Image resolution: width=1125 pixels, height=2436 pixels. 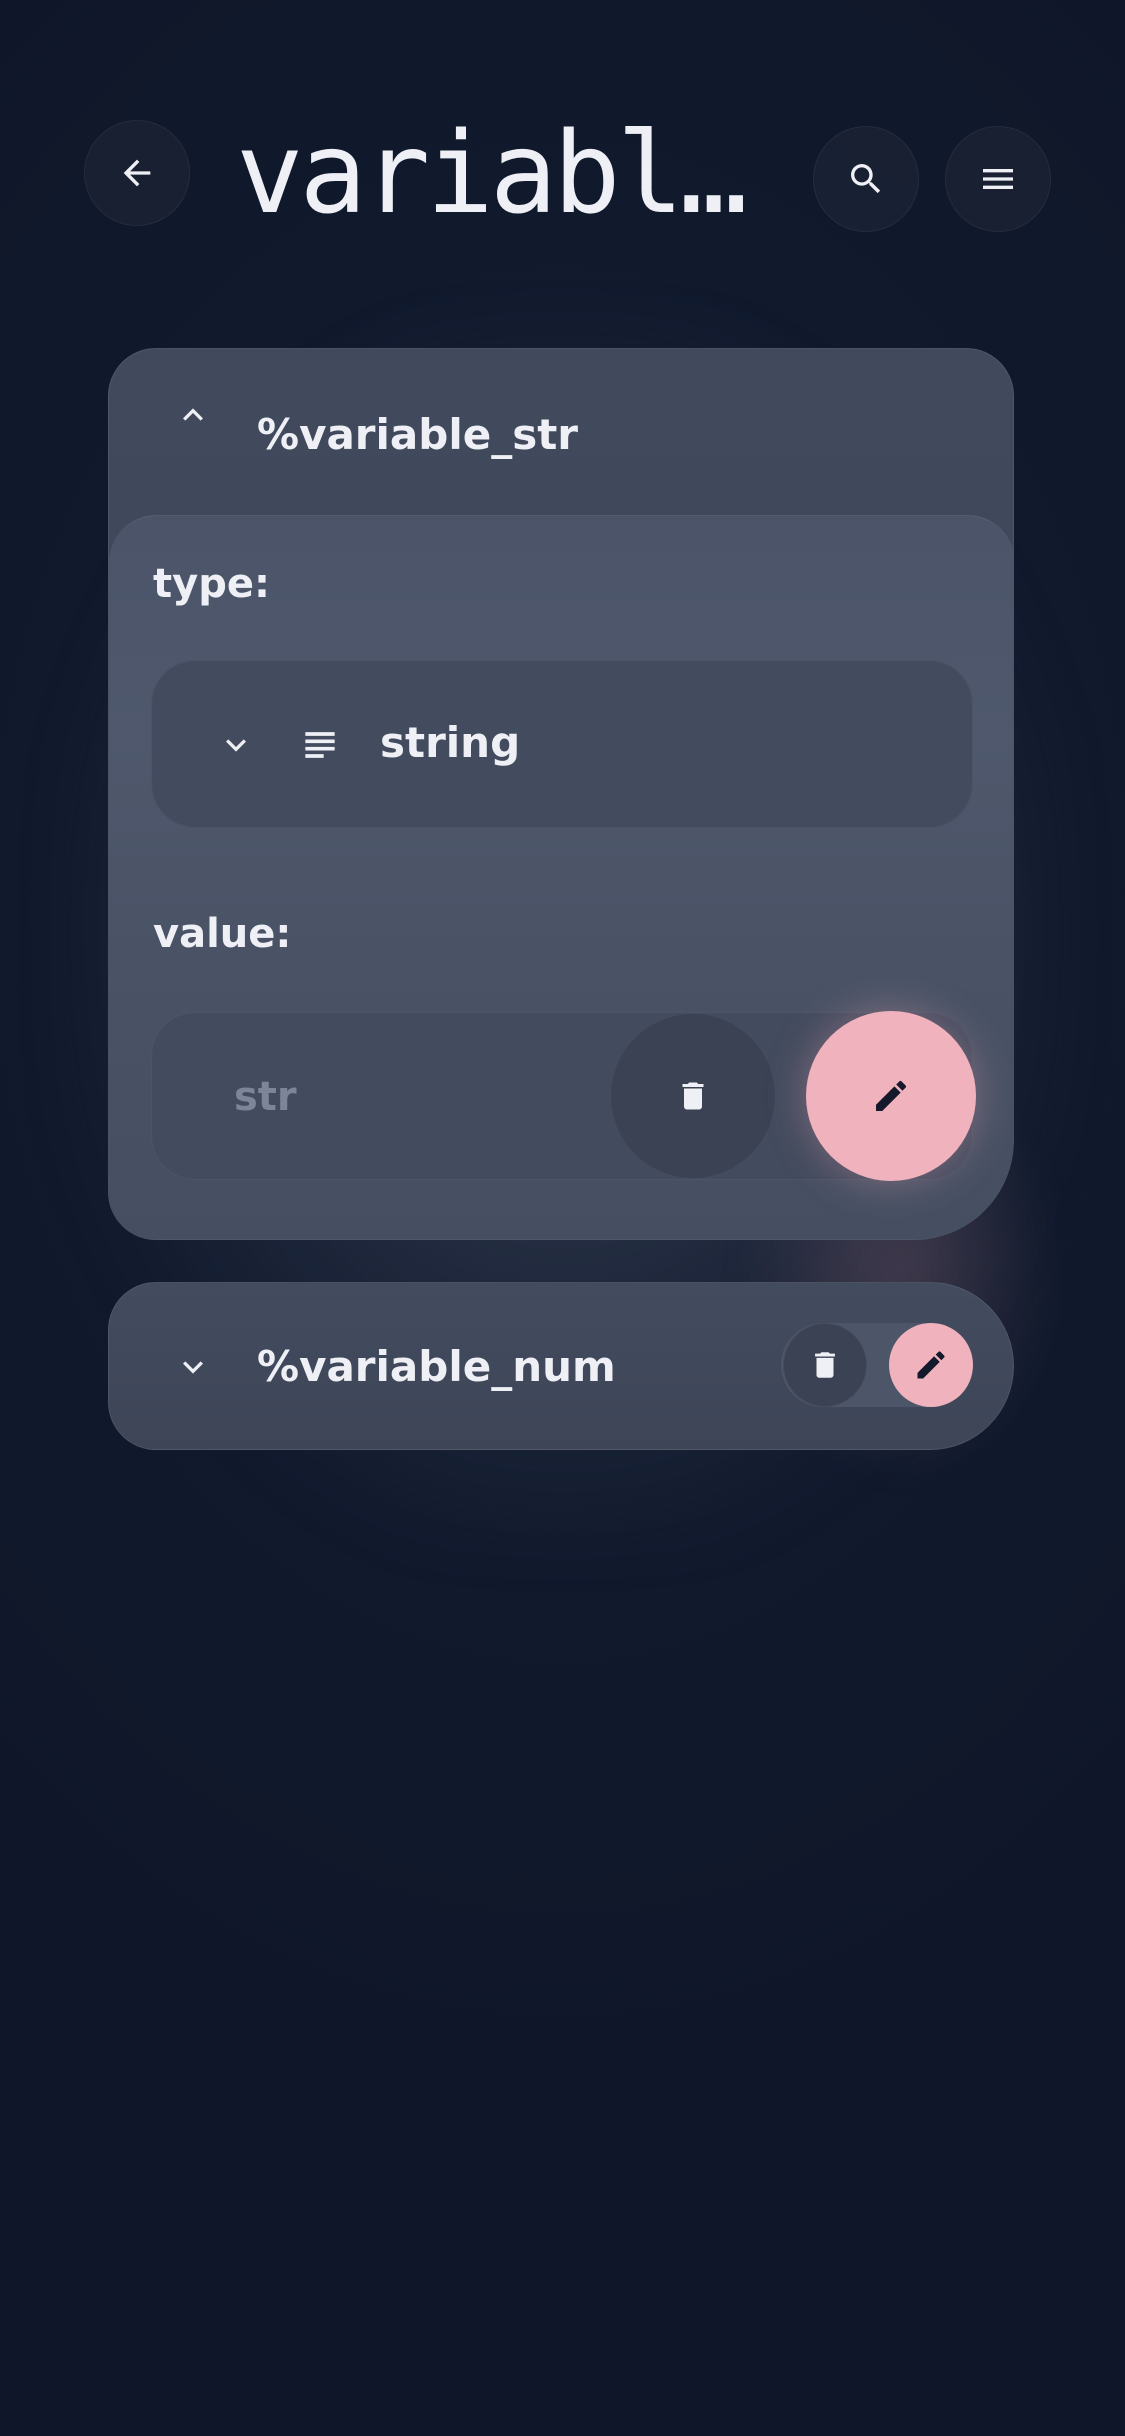 I want to click on value-input: str, so click(x=265, y=1097).